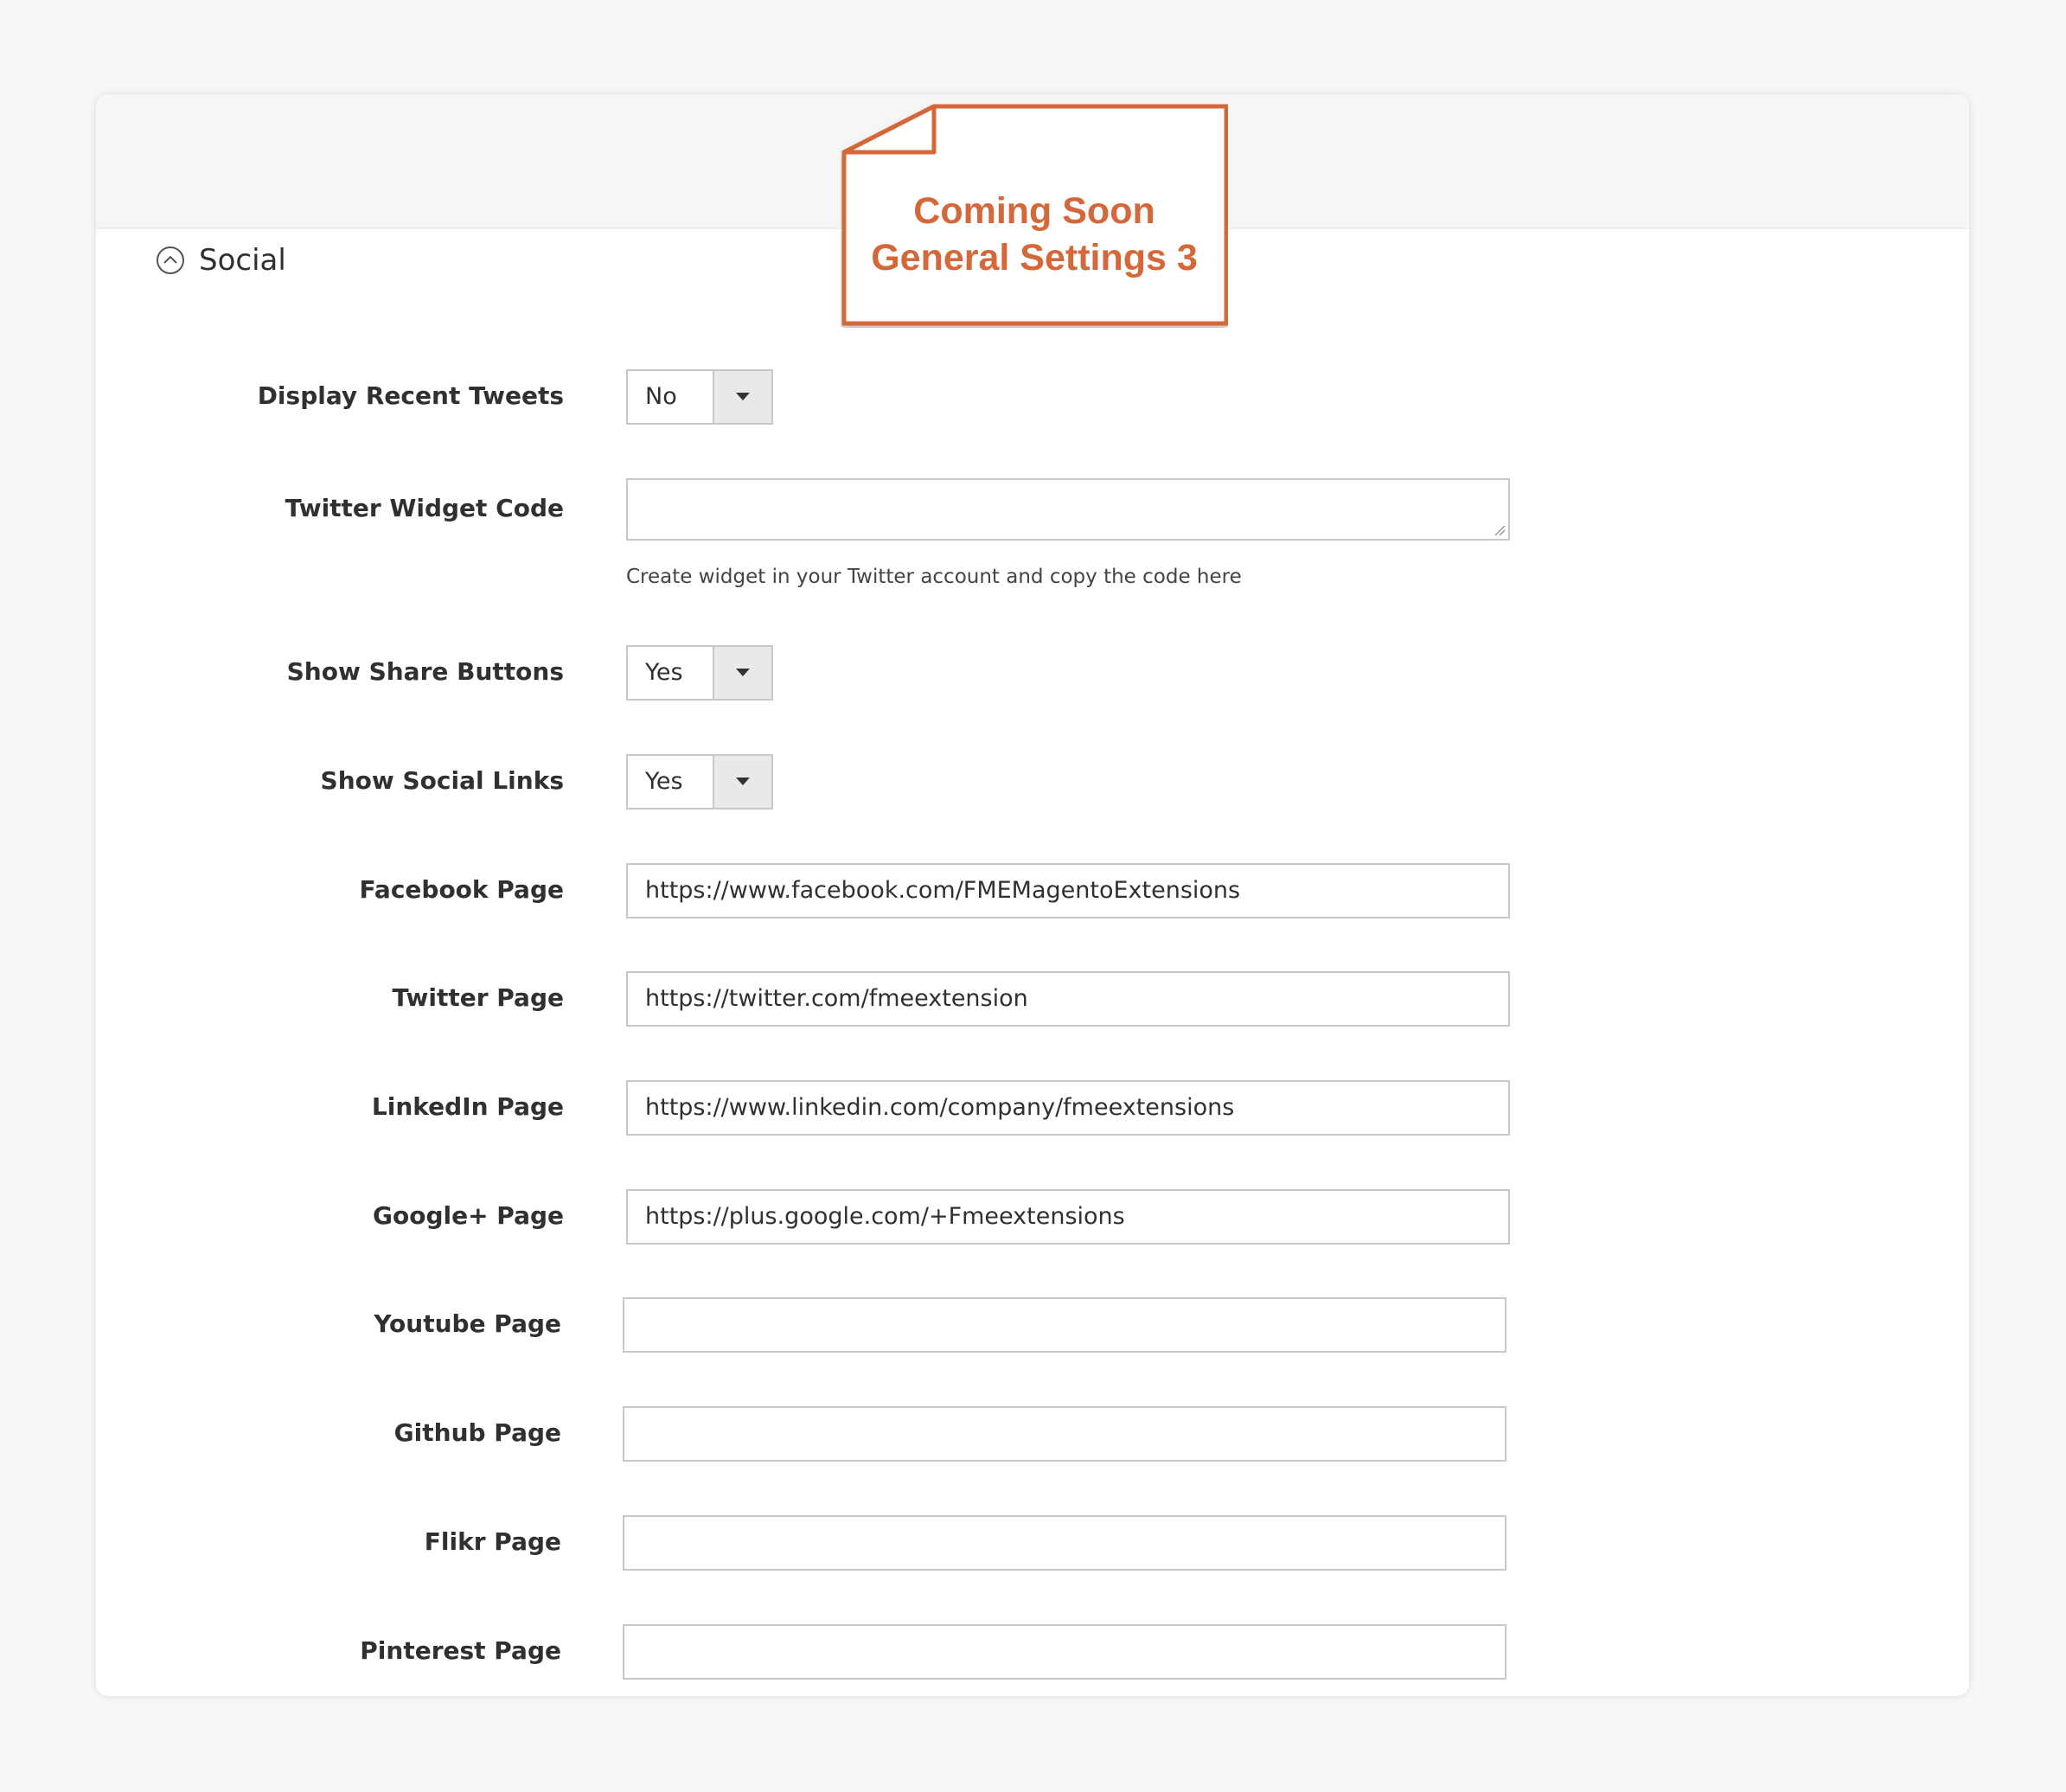 The width and height of the screenshot is (2066, 1792). I want to click on label-pinterest-page: Pinterest Page, so click(460, 1650).